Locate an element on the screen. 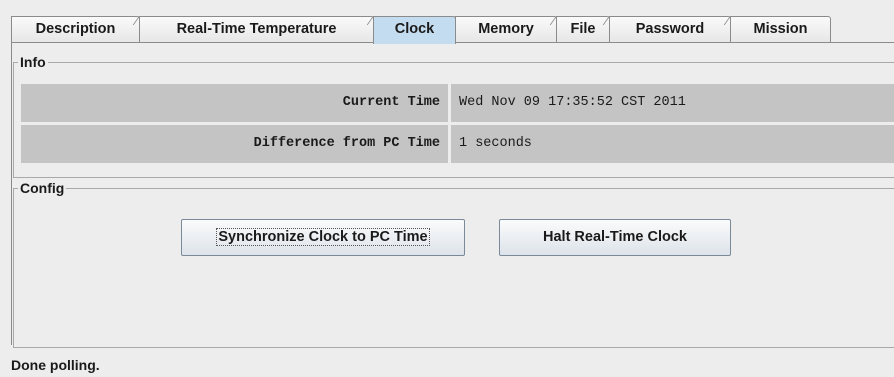 The height and width of the screenshot is (377, 894). difference-value: 1 seconds is located at coordinates (672, 144).